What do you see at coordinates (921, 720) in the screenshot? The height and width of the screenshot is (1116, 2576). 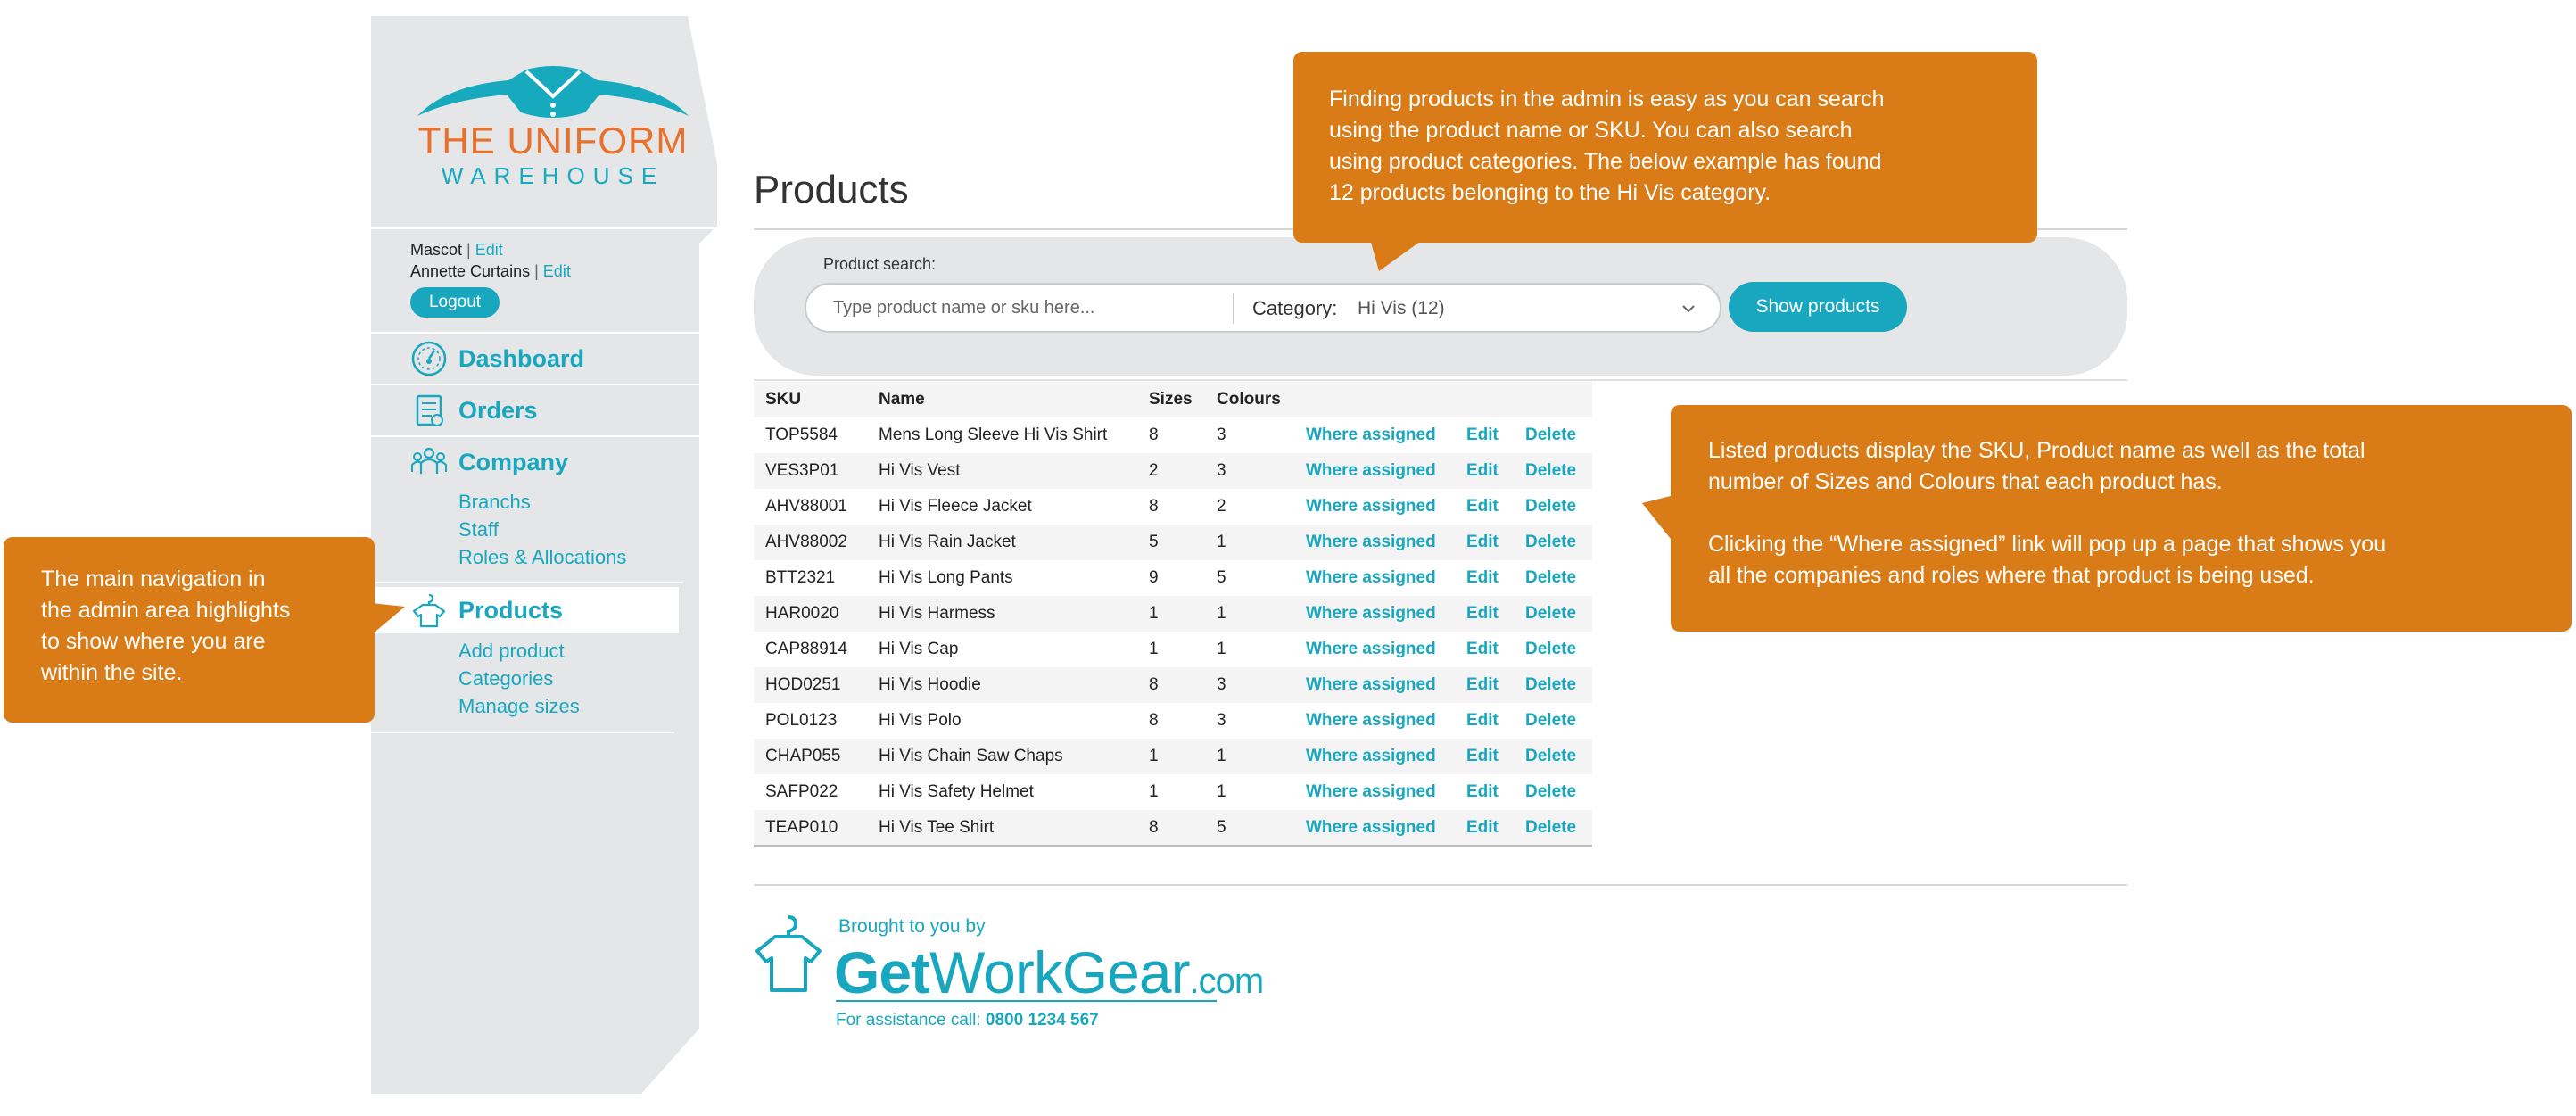 I see `cell-name: Hi Vis Polo` at bounding box center [921, 720].